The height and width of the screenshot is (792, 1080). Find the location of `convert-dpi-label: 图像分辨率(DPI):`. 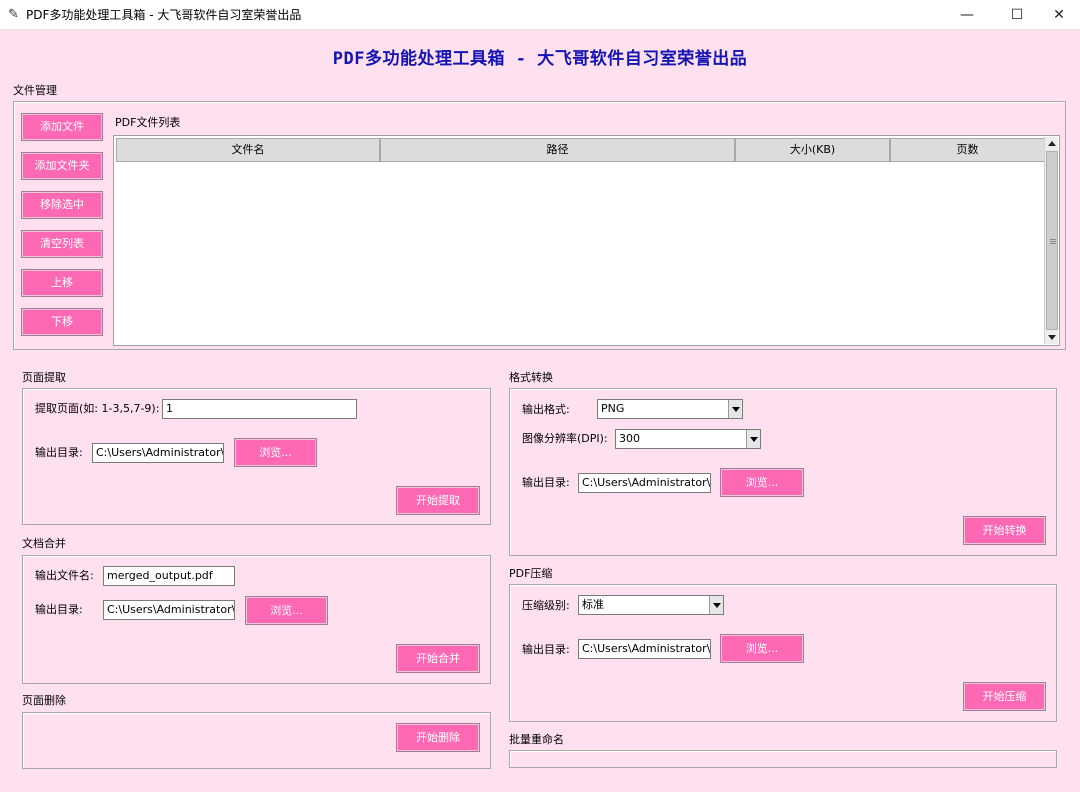

convert-dpi-label: 图像分辨率(DPI): is located at coordinates (565, 438).